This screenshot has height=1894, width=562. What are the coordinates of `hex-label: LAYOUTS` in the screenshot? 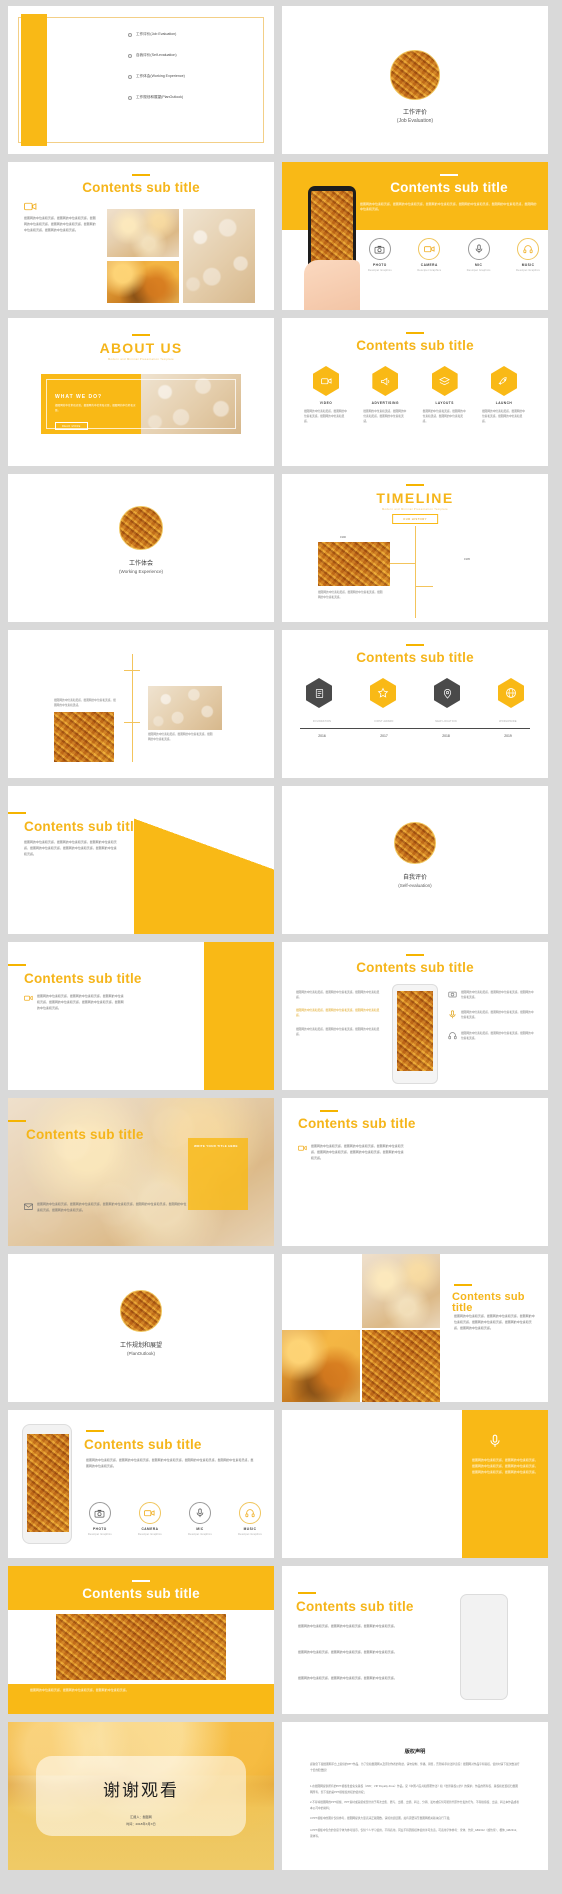 It's located at (444, 403).